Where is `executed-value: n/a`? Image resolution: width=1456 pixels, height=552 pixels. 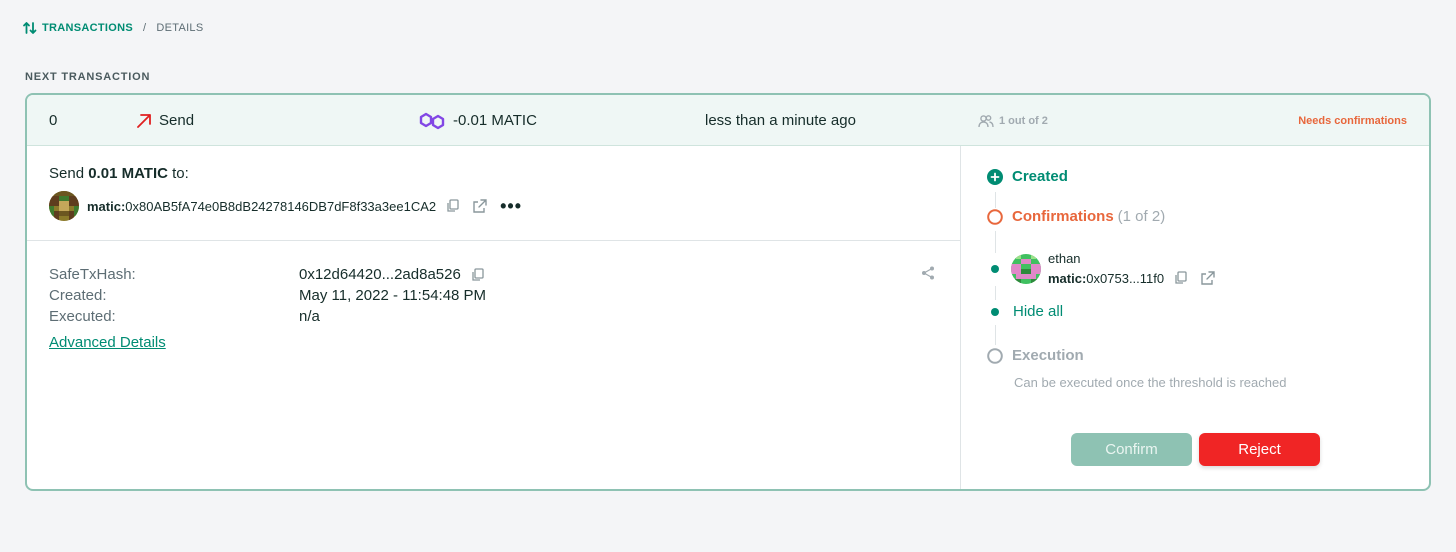 executed-value: n/a is located at coordinates (309, 316).